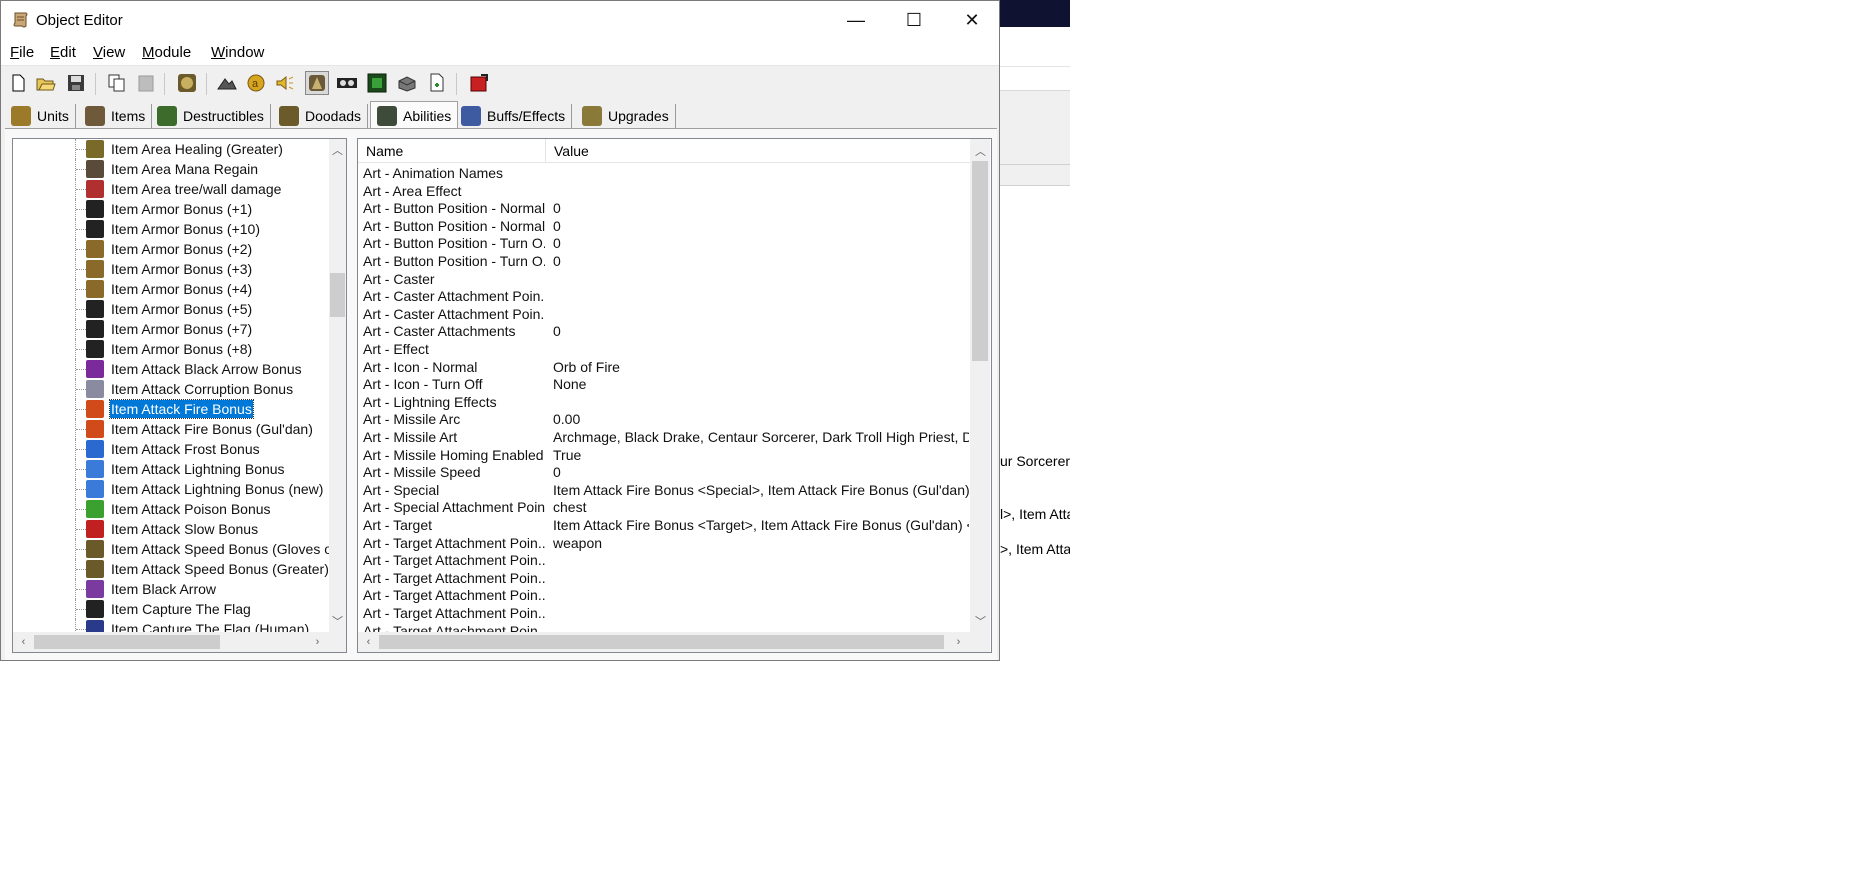  I want to click on tree-item: Item Area Healing (Greater), so click(171, 149).